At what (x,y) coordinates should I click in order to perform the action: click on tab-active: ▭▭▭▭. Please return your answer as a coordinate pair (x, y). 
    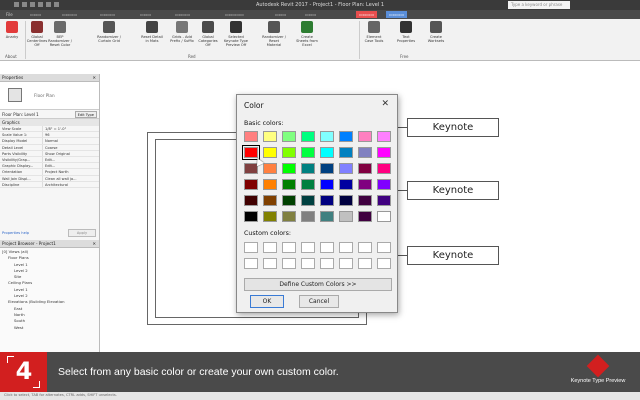
    Looking at the image, I should click on (367, 14).